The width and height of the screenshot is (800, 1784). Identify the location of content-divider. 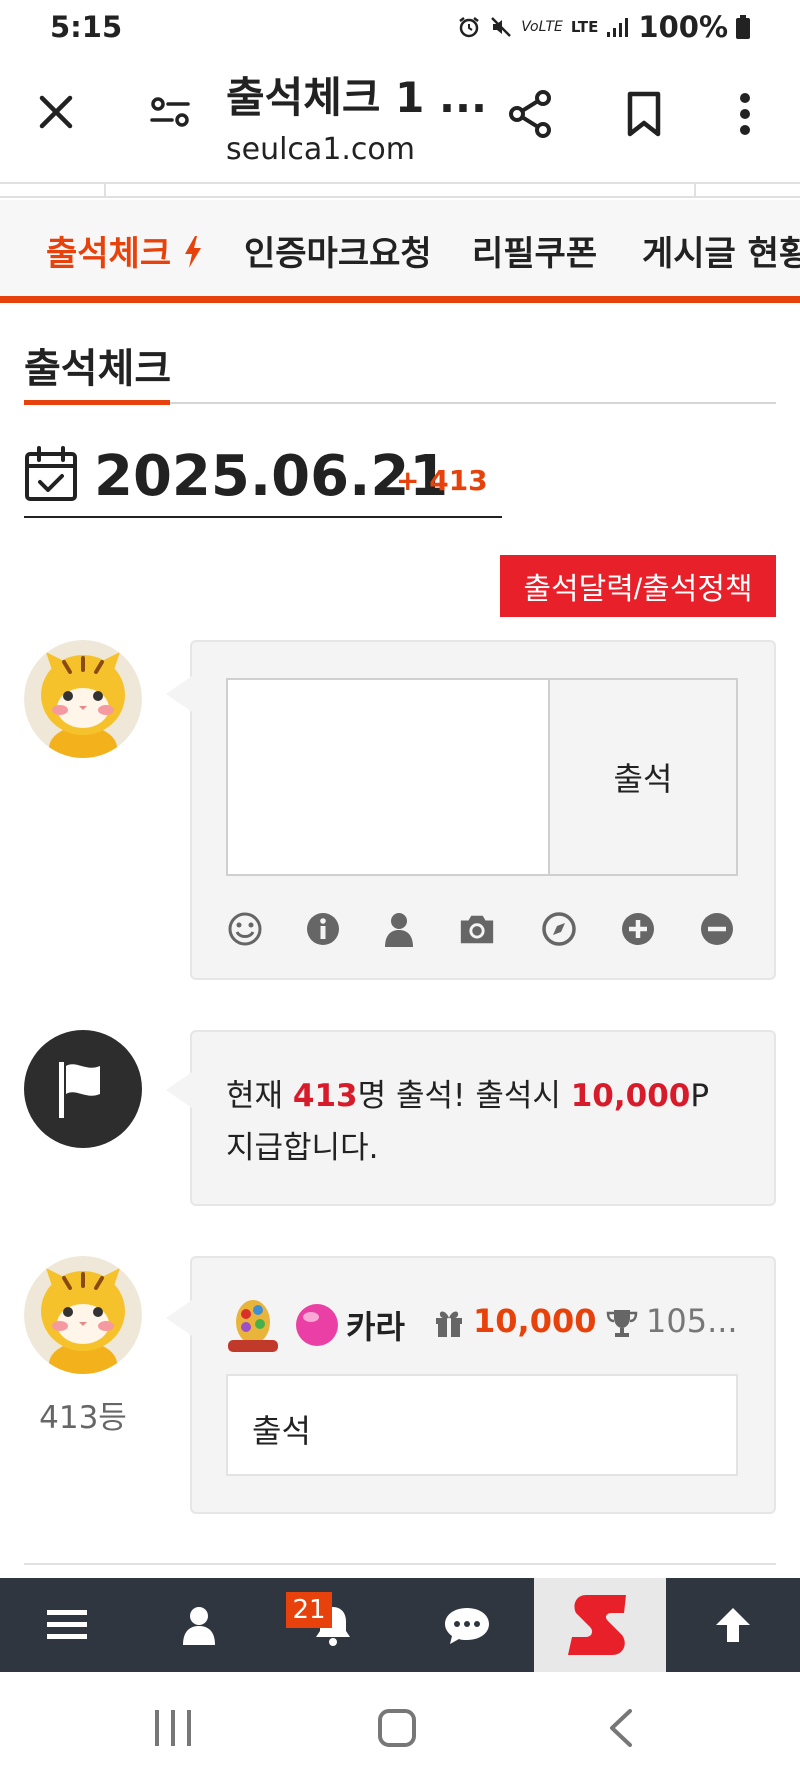
(400, 1564).